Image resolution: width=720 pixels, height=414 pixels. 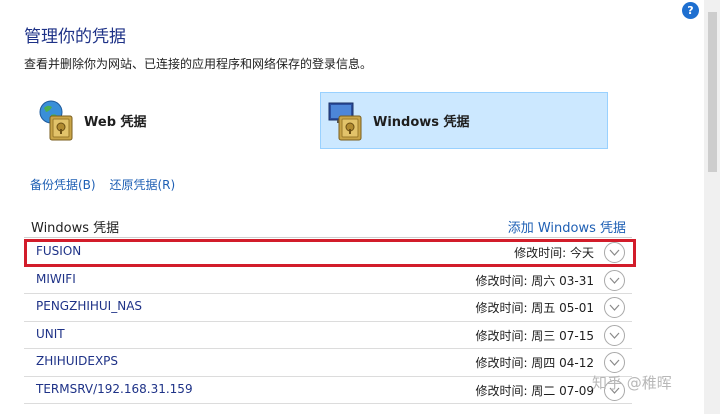 I want to click on section-title: Windows 凭据, so click(x=75, y=228).